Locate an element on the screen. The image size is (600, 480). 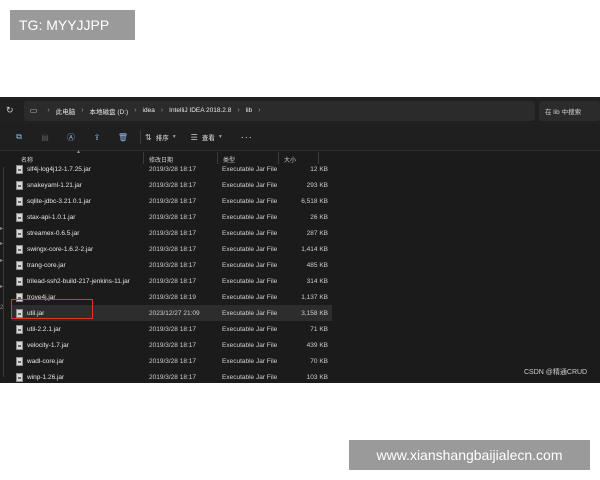
file-modified: 2019/3/28 18:19 is located at coordinates (172, 297).